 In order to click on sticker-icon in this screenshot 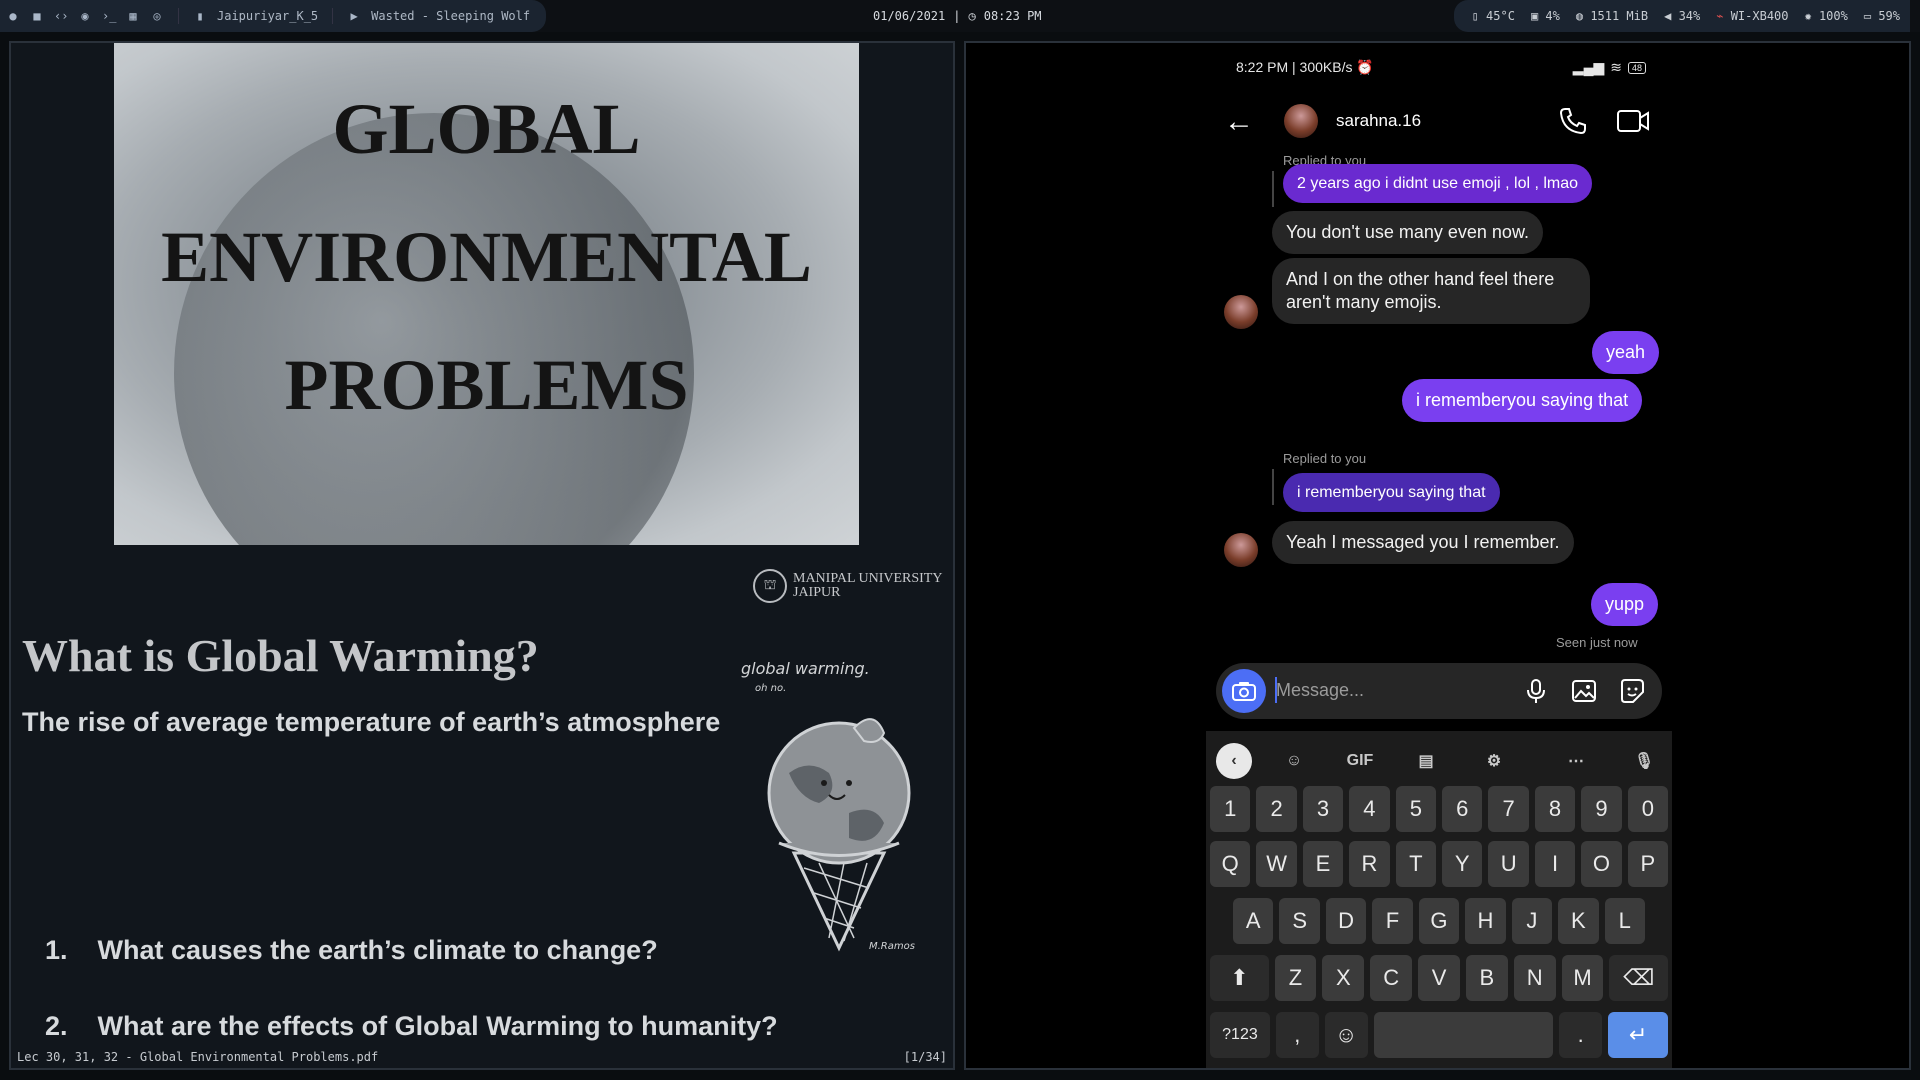, I will do `click(1632, 691)`.